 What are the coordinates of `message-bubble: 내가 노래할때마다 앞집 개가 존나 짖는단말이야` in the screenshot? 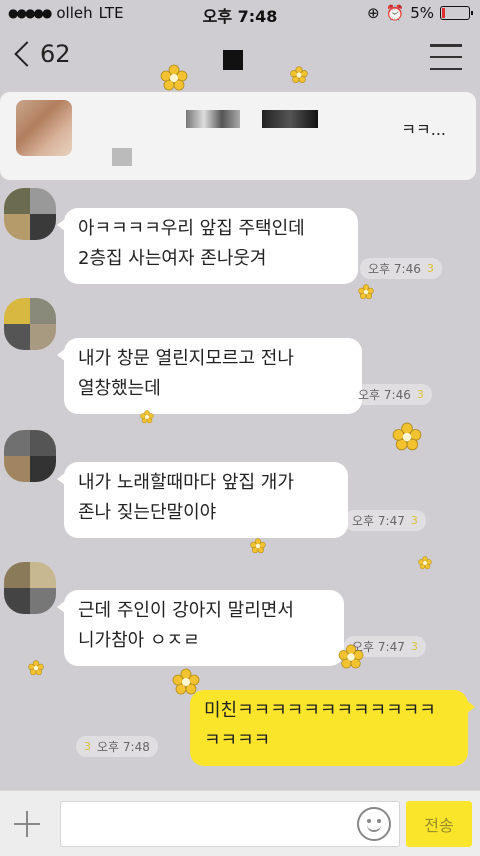 It's located at (202, 500).